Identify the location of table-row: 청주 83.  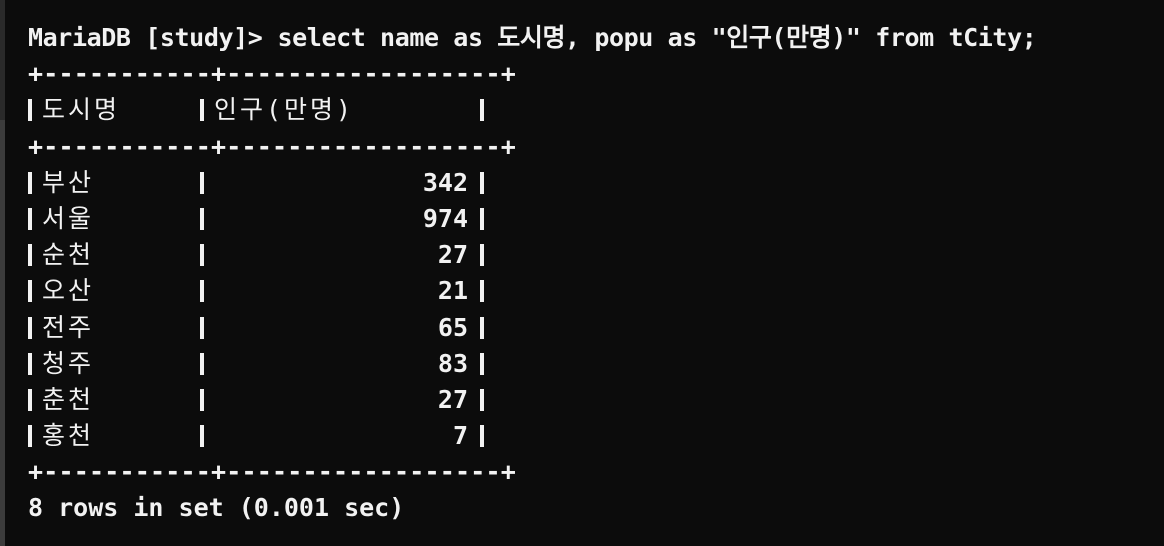
(596, 364).